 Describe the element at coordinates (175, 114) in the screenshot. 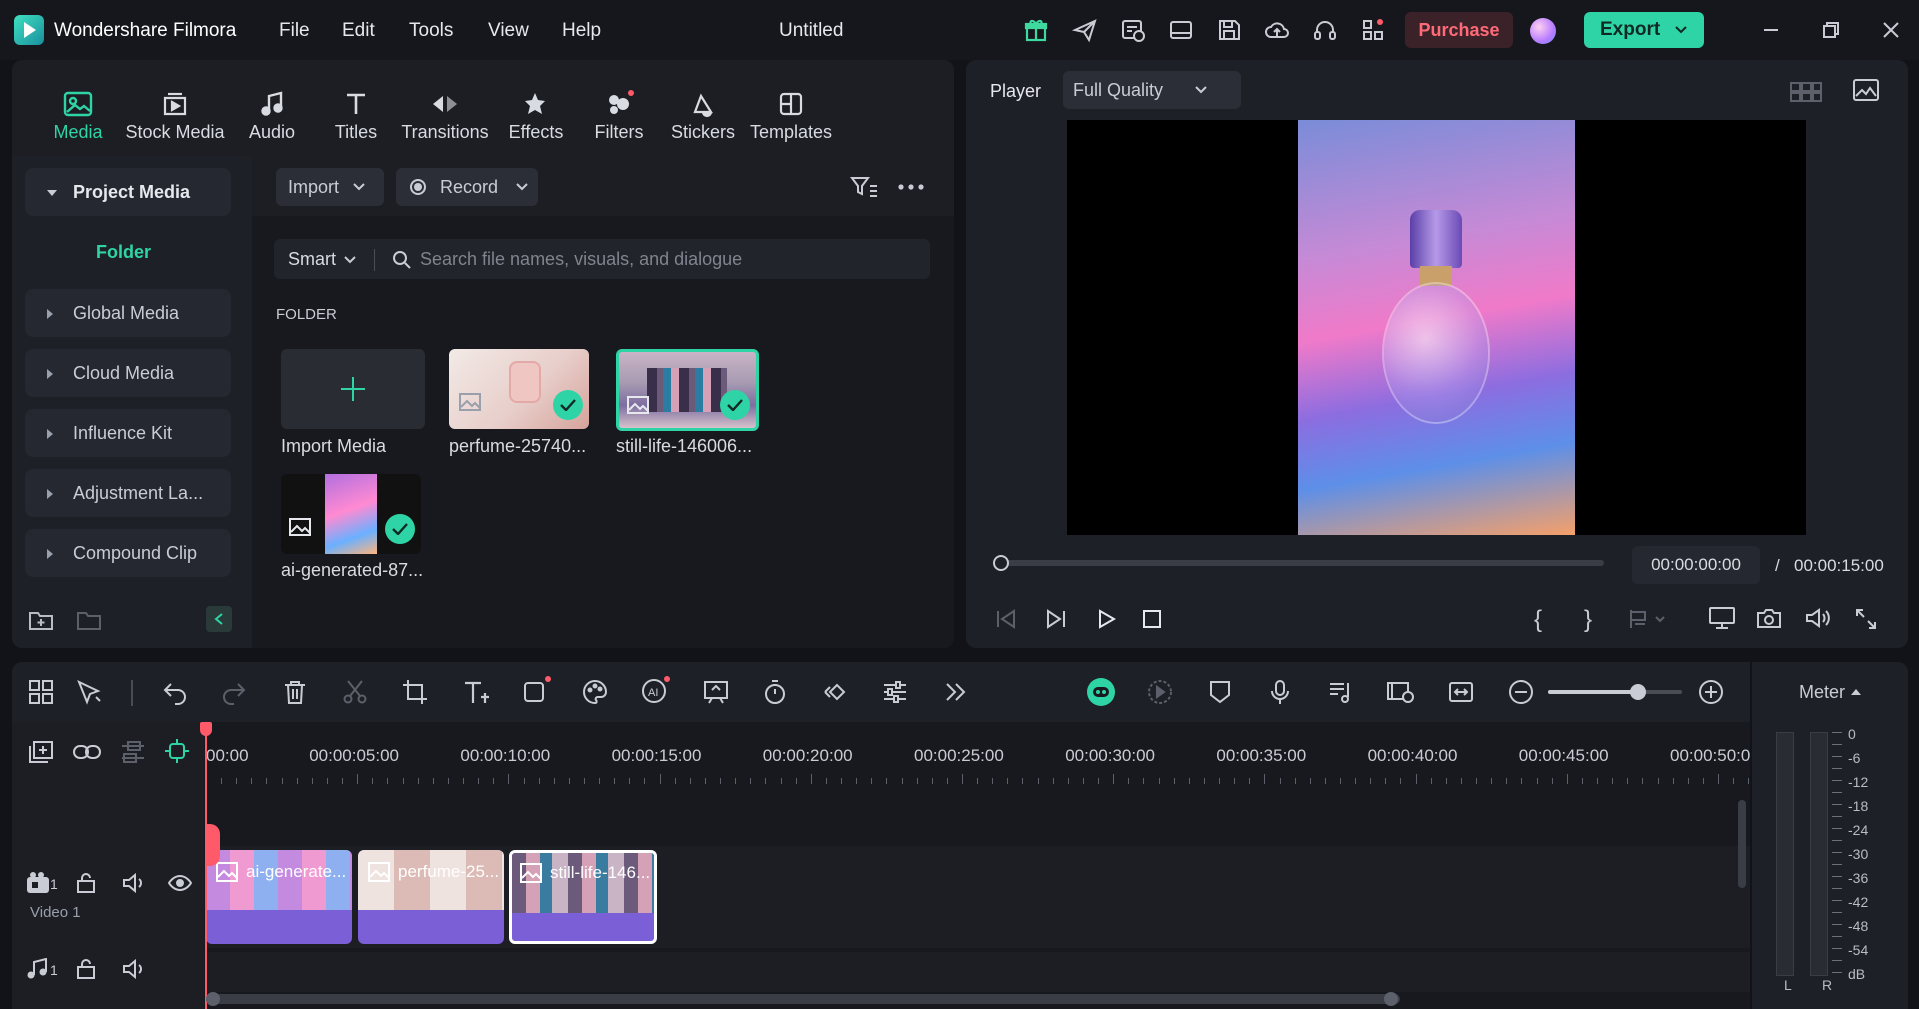

I see `tab-stock-media: Stock Media` at that location.